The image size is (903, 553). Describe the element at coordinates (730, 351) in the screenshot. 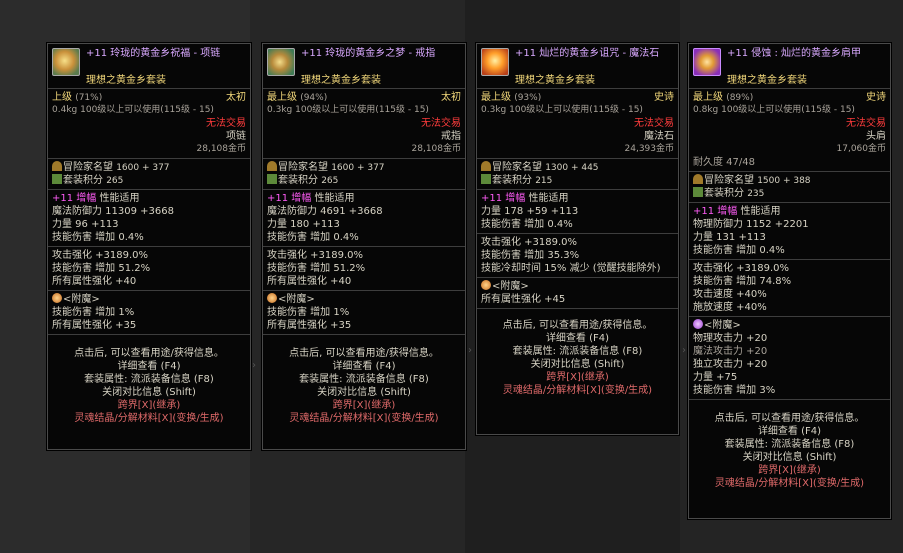

I see `enchant-line: 魔法攻击力 +20` at that location.